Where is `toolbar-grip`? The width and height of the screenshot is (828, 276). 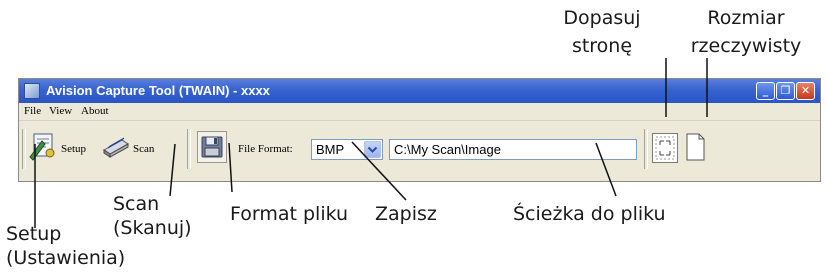
toolbar-grip is located at coordinates (24, 149).